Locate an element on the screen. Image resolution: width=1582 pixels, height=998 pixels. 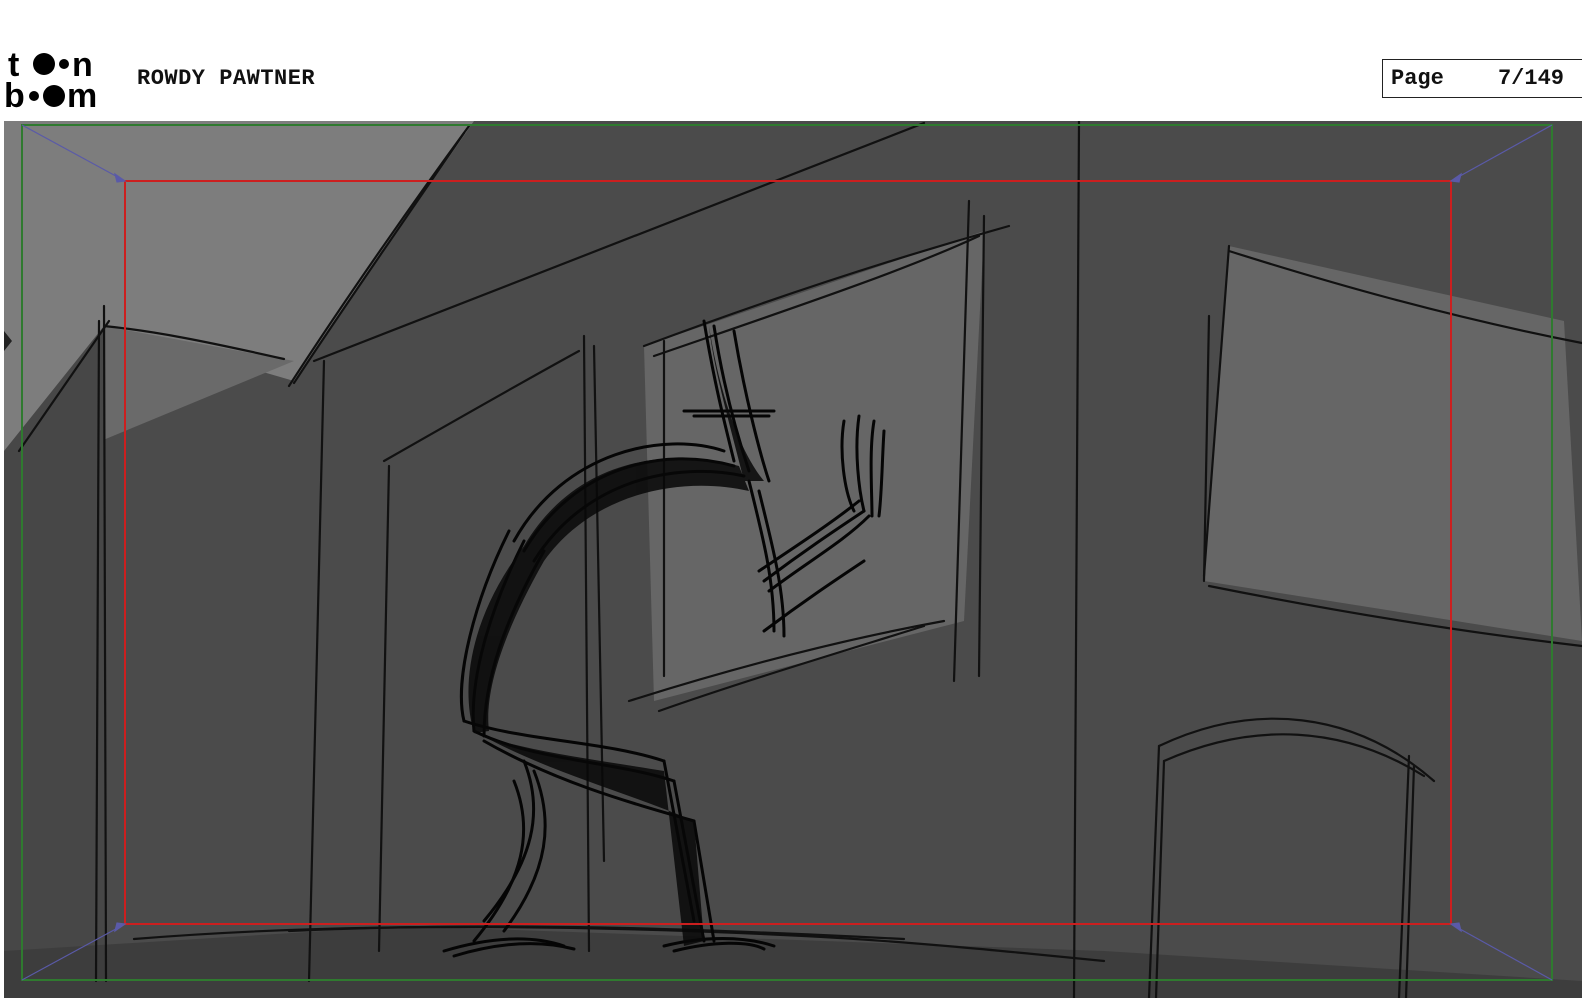
window-shape-right is located at coordinates (1393, 443).